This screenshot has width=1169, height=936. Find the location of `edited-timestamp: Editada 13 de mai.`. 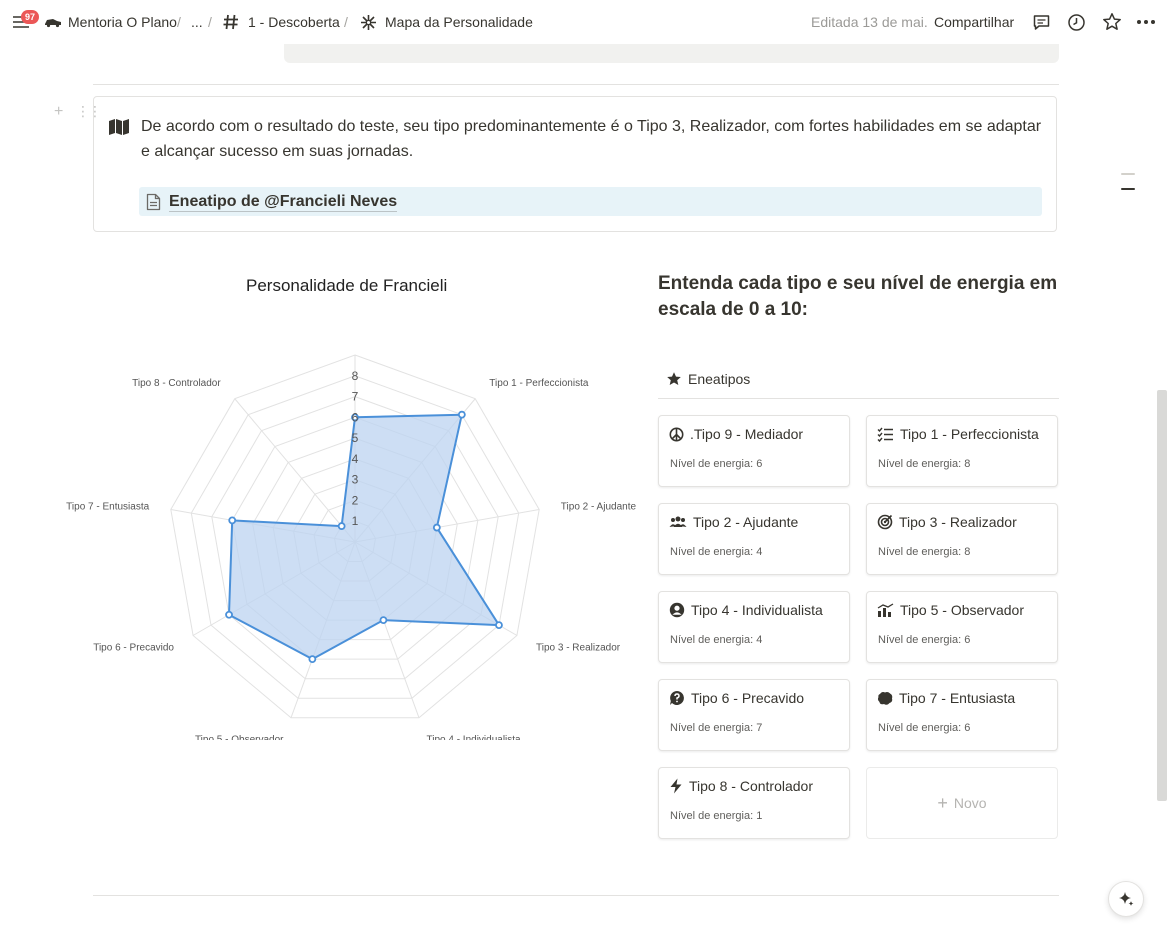

edited-timestamp: Editada 13 de mai. is located at coordinates (869, 22).